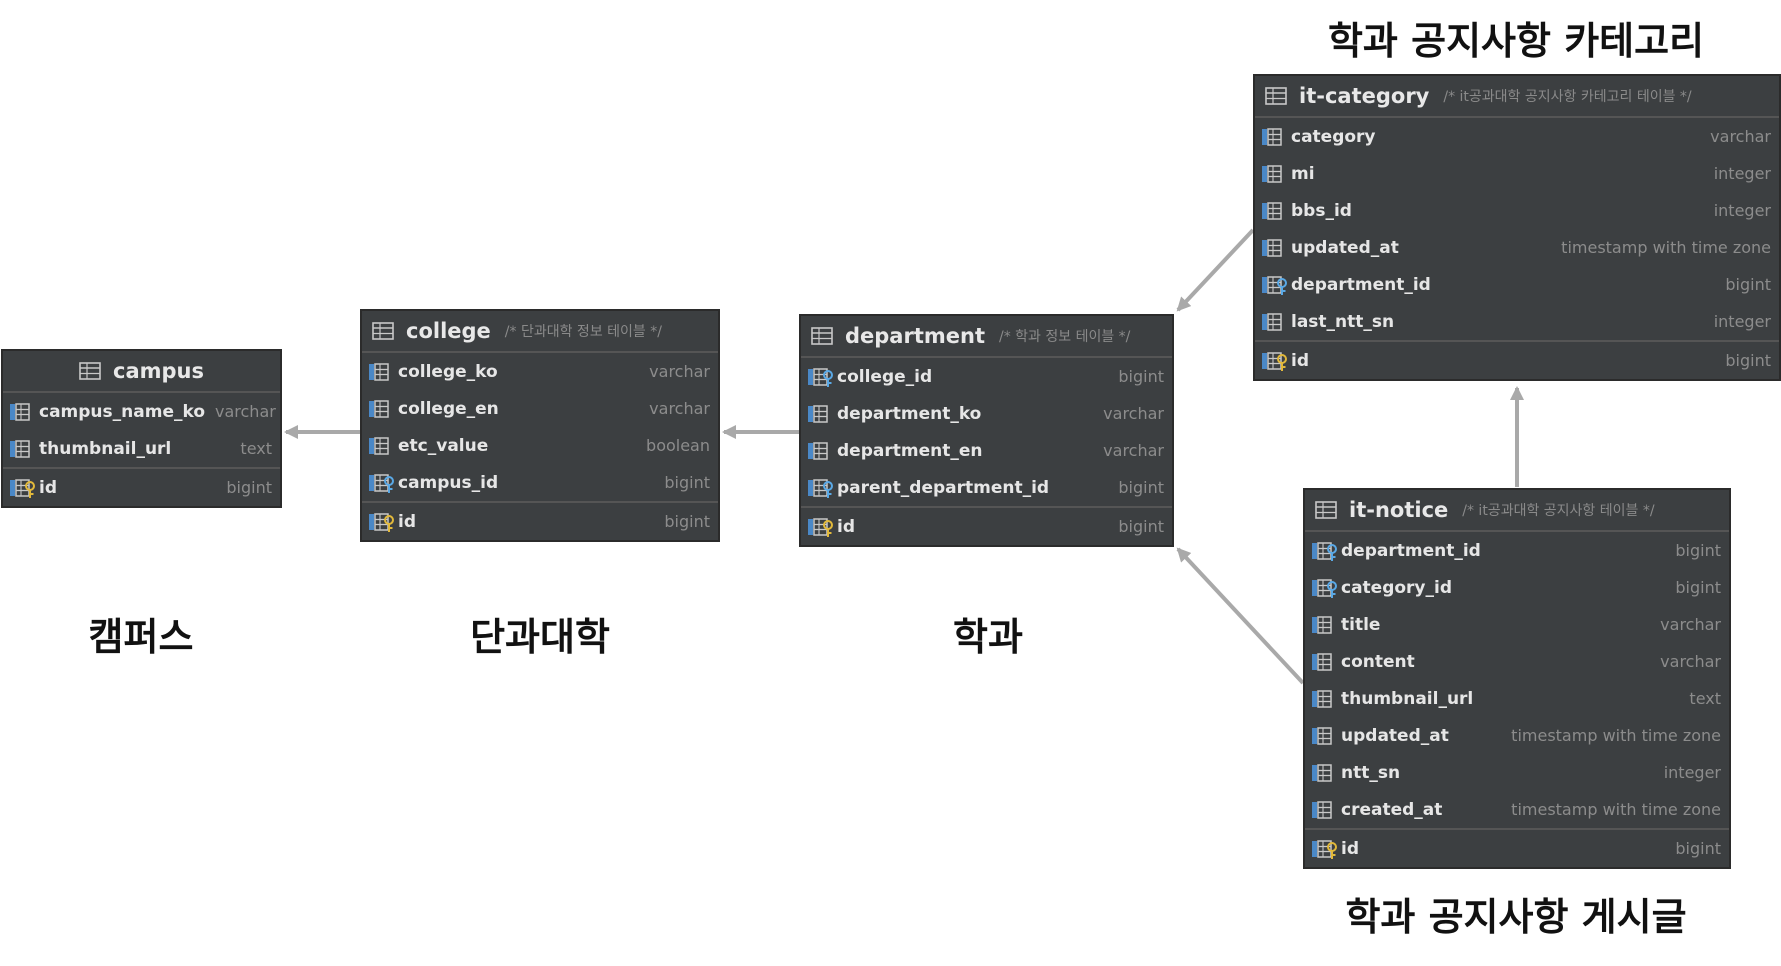 This screenshot has height=966, width=1781. I want to click on column-row: created_at timestamp with time zone, so click(1517, 809).